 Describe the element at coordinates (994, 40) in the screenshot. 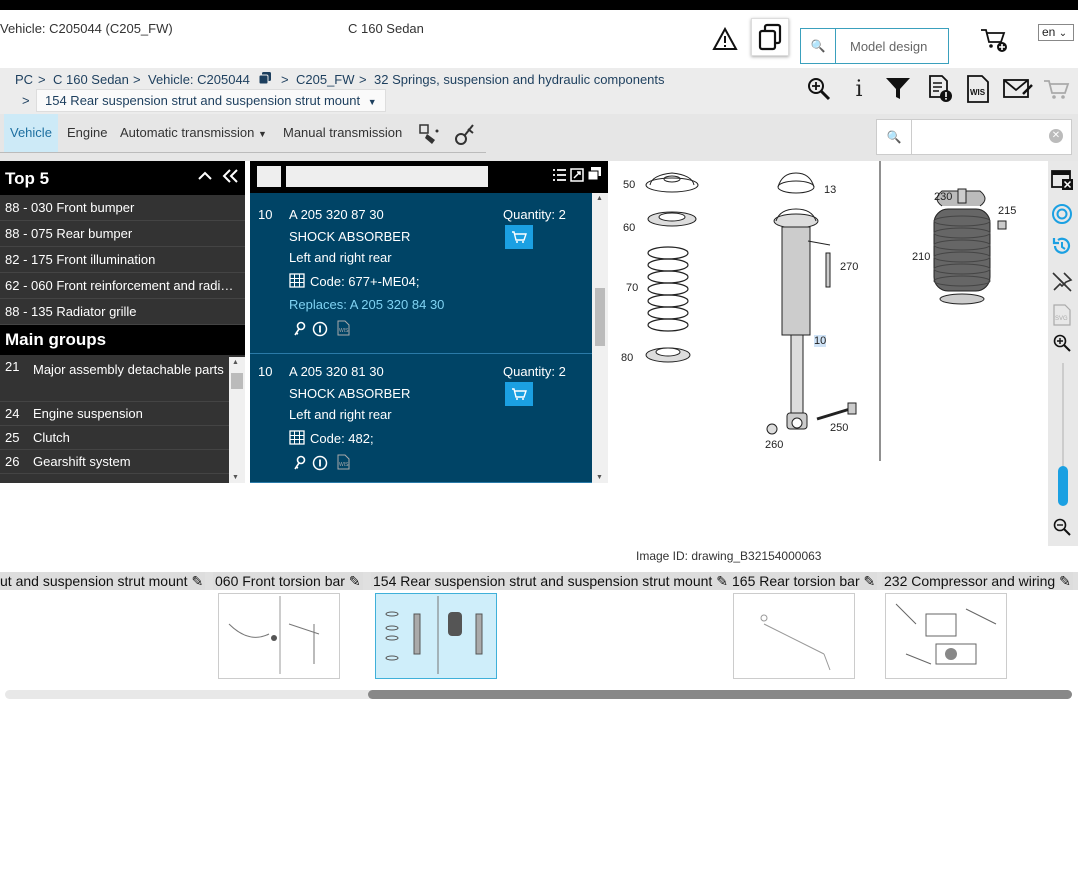

I see `add-cart-icon` at that location.